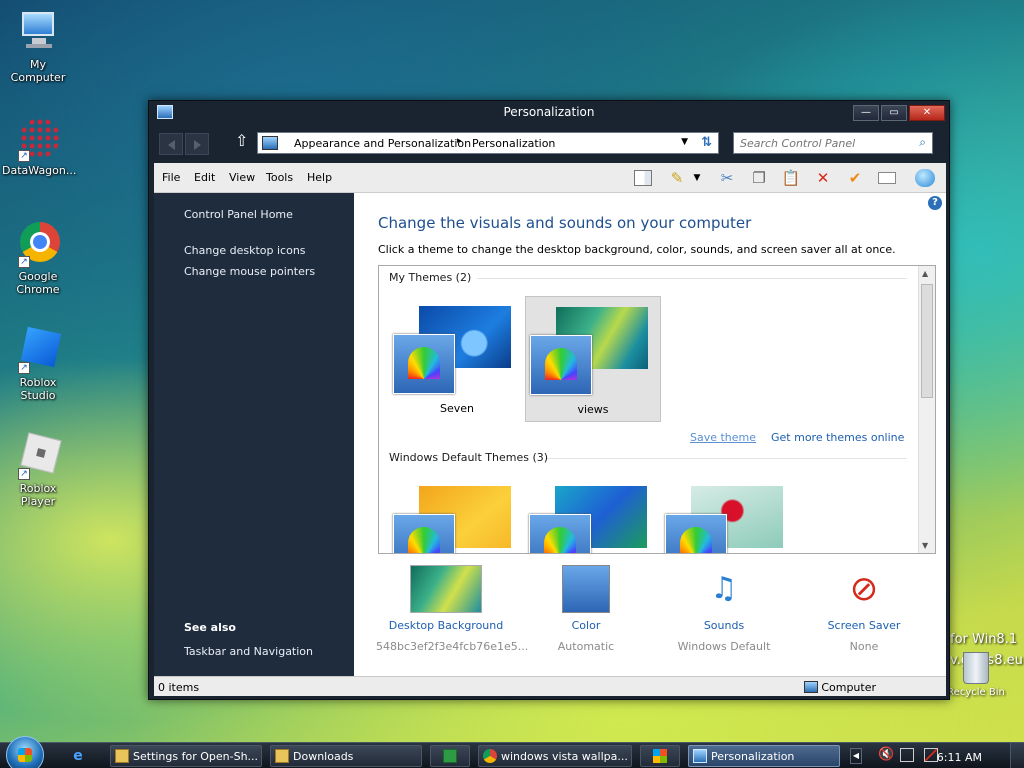 Image resolution: width=1024 pixels, height=768 pixels. I want to click on computer-icon, so click(38, 32).